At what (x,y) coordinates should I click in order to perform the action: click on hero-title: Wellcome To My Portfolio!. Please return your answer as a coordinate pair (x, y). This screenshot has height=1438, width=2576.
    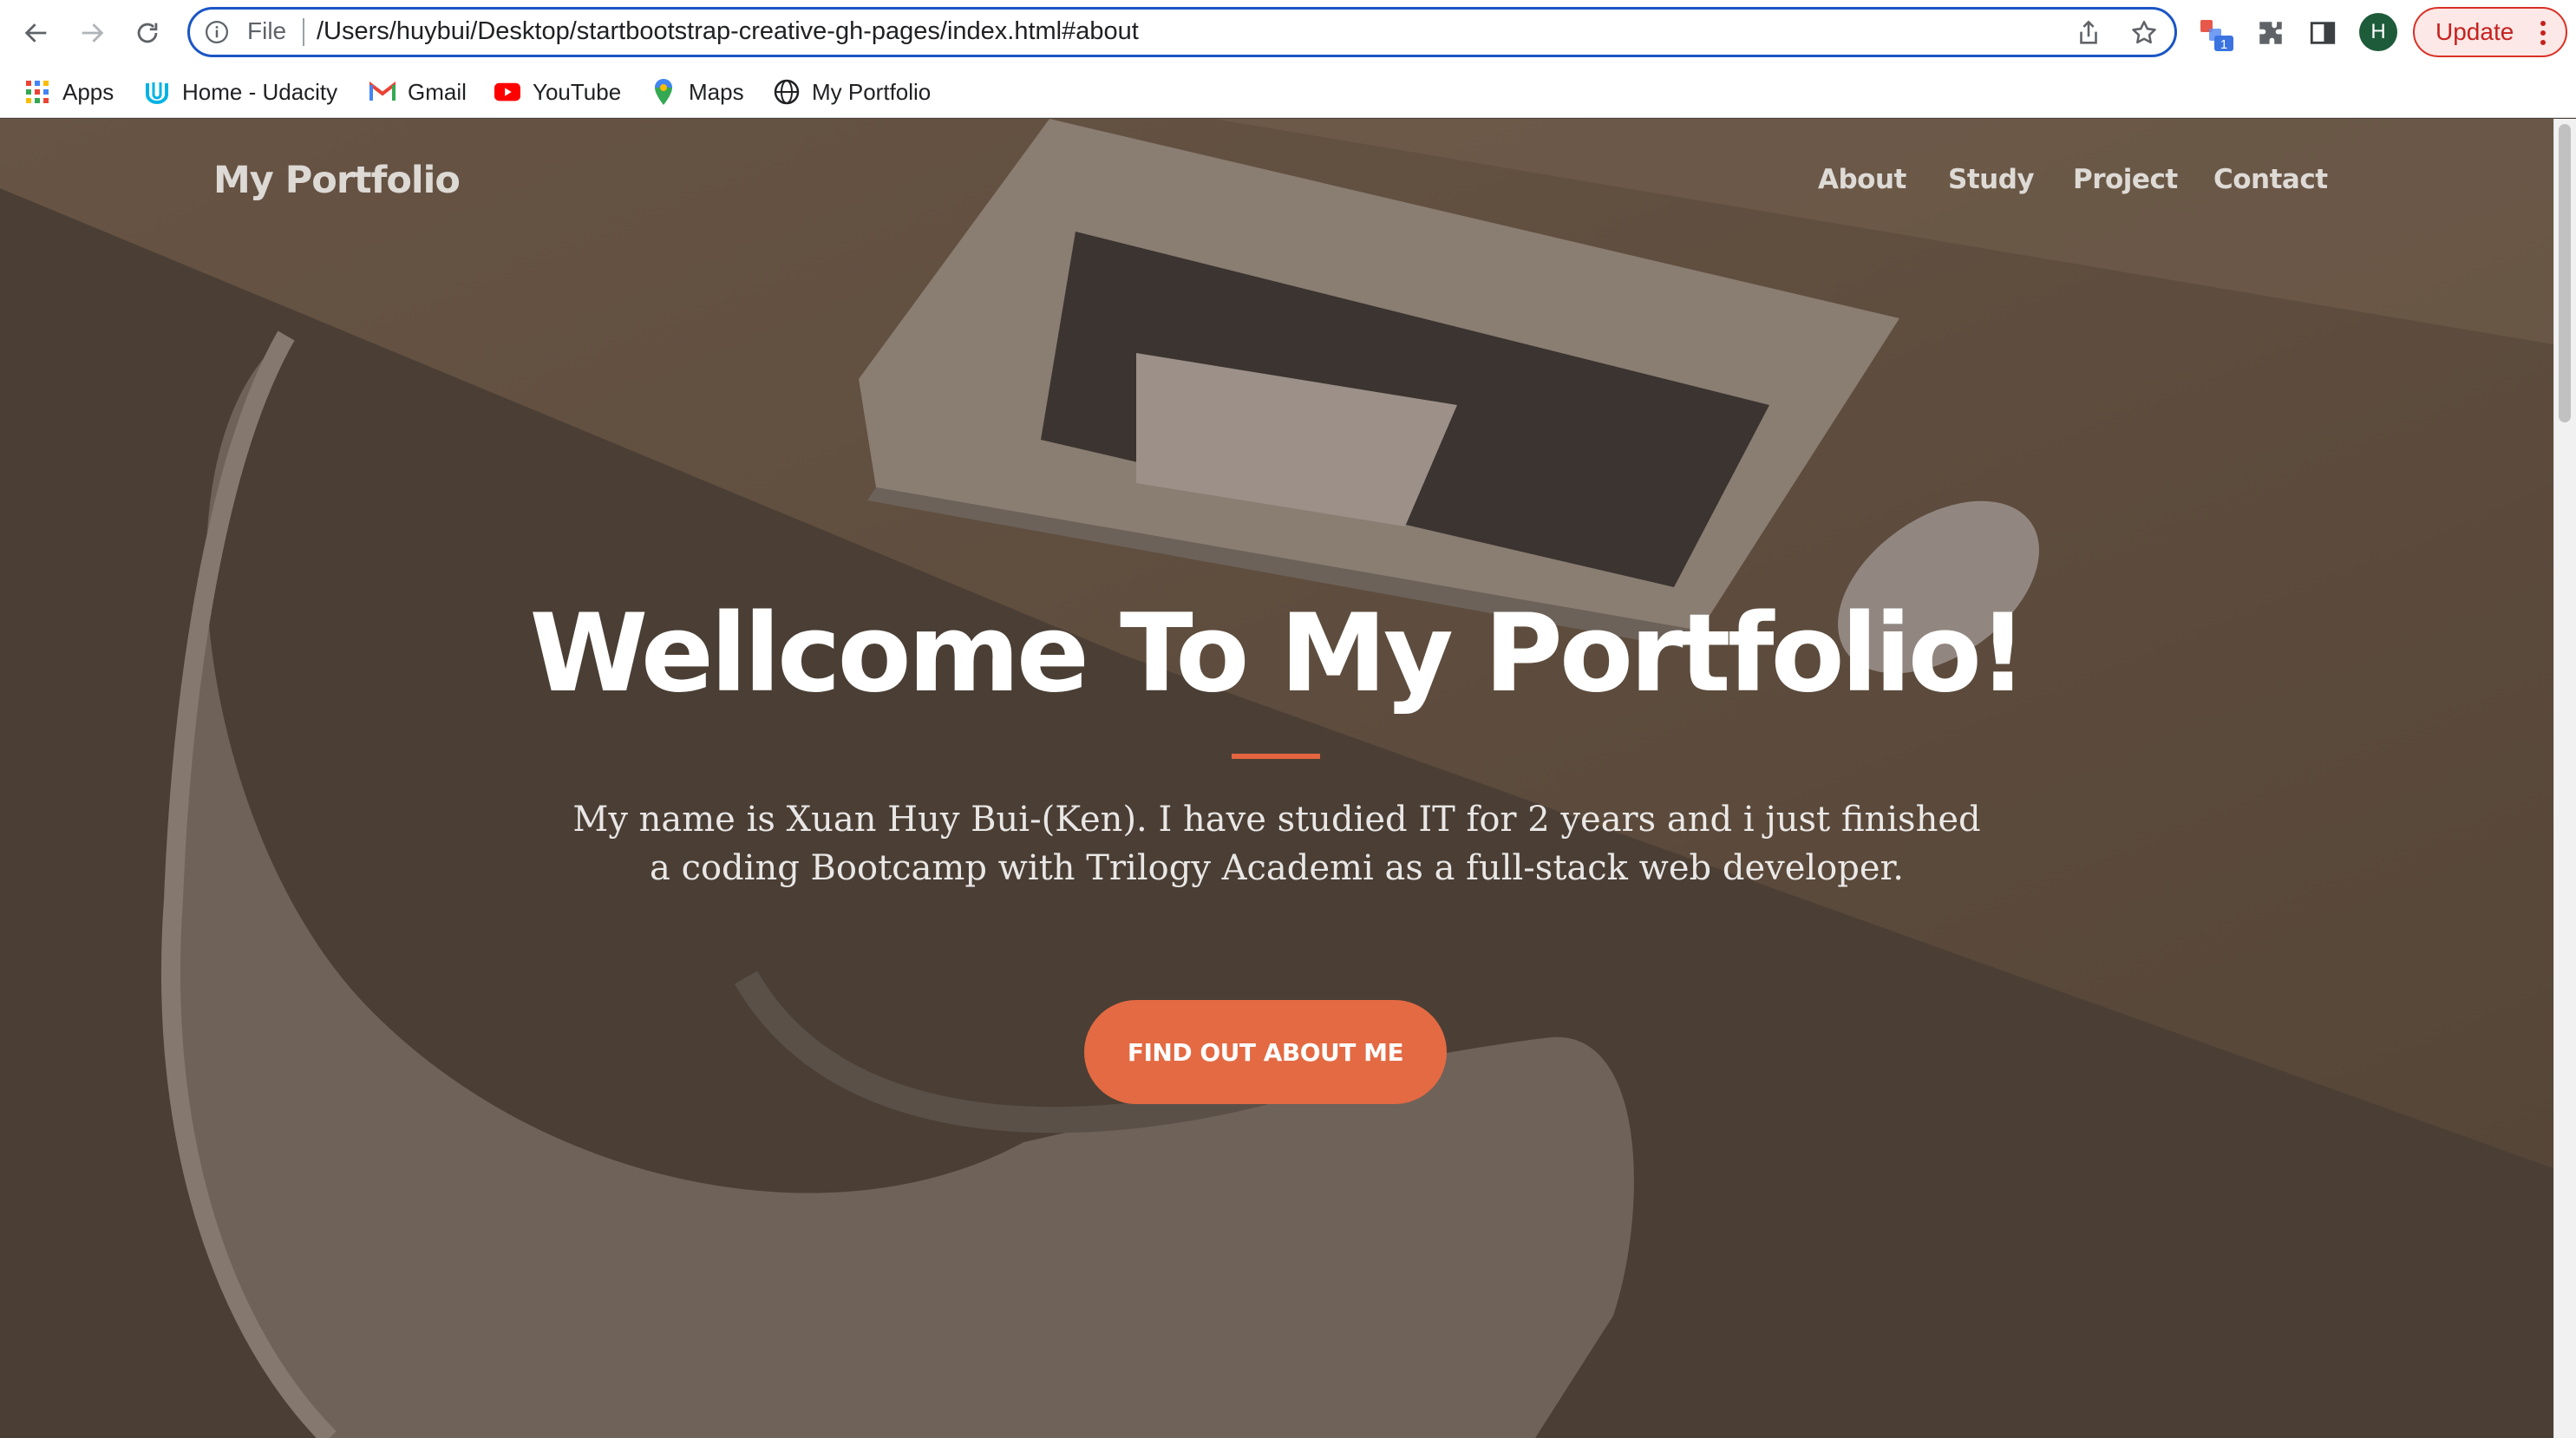
    Looking at the image, I should click on (1278, 654).